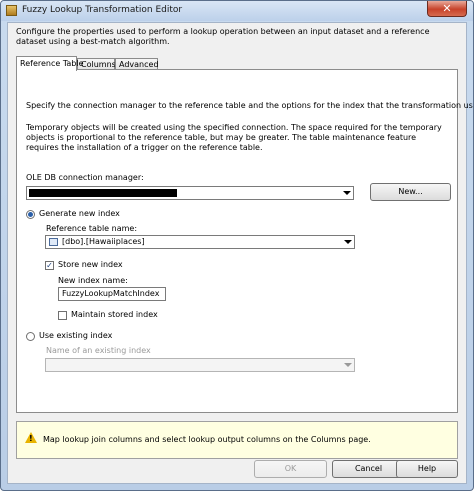 The image size is (474, 491). Describe the element at coordinates (200, 242) in the screenshot. I see `reference-table-select: [dbo].[Hawaiiplaces]` at that location.